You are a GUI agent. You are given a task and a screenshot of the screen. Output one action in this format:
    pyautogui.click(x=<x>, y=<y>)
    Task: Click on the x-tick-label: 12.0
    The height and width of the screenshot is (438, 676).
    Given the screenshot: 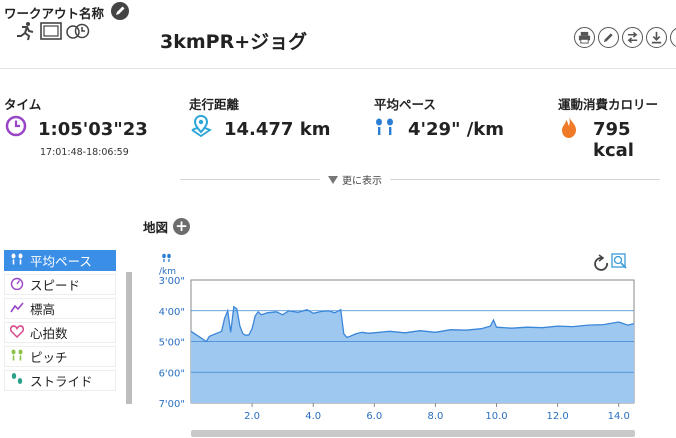 What is the action you would take?
    pyautogui.click(x=557, y=416)
    